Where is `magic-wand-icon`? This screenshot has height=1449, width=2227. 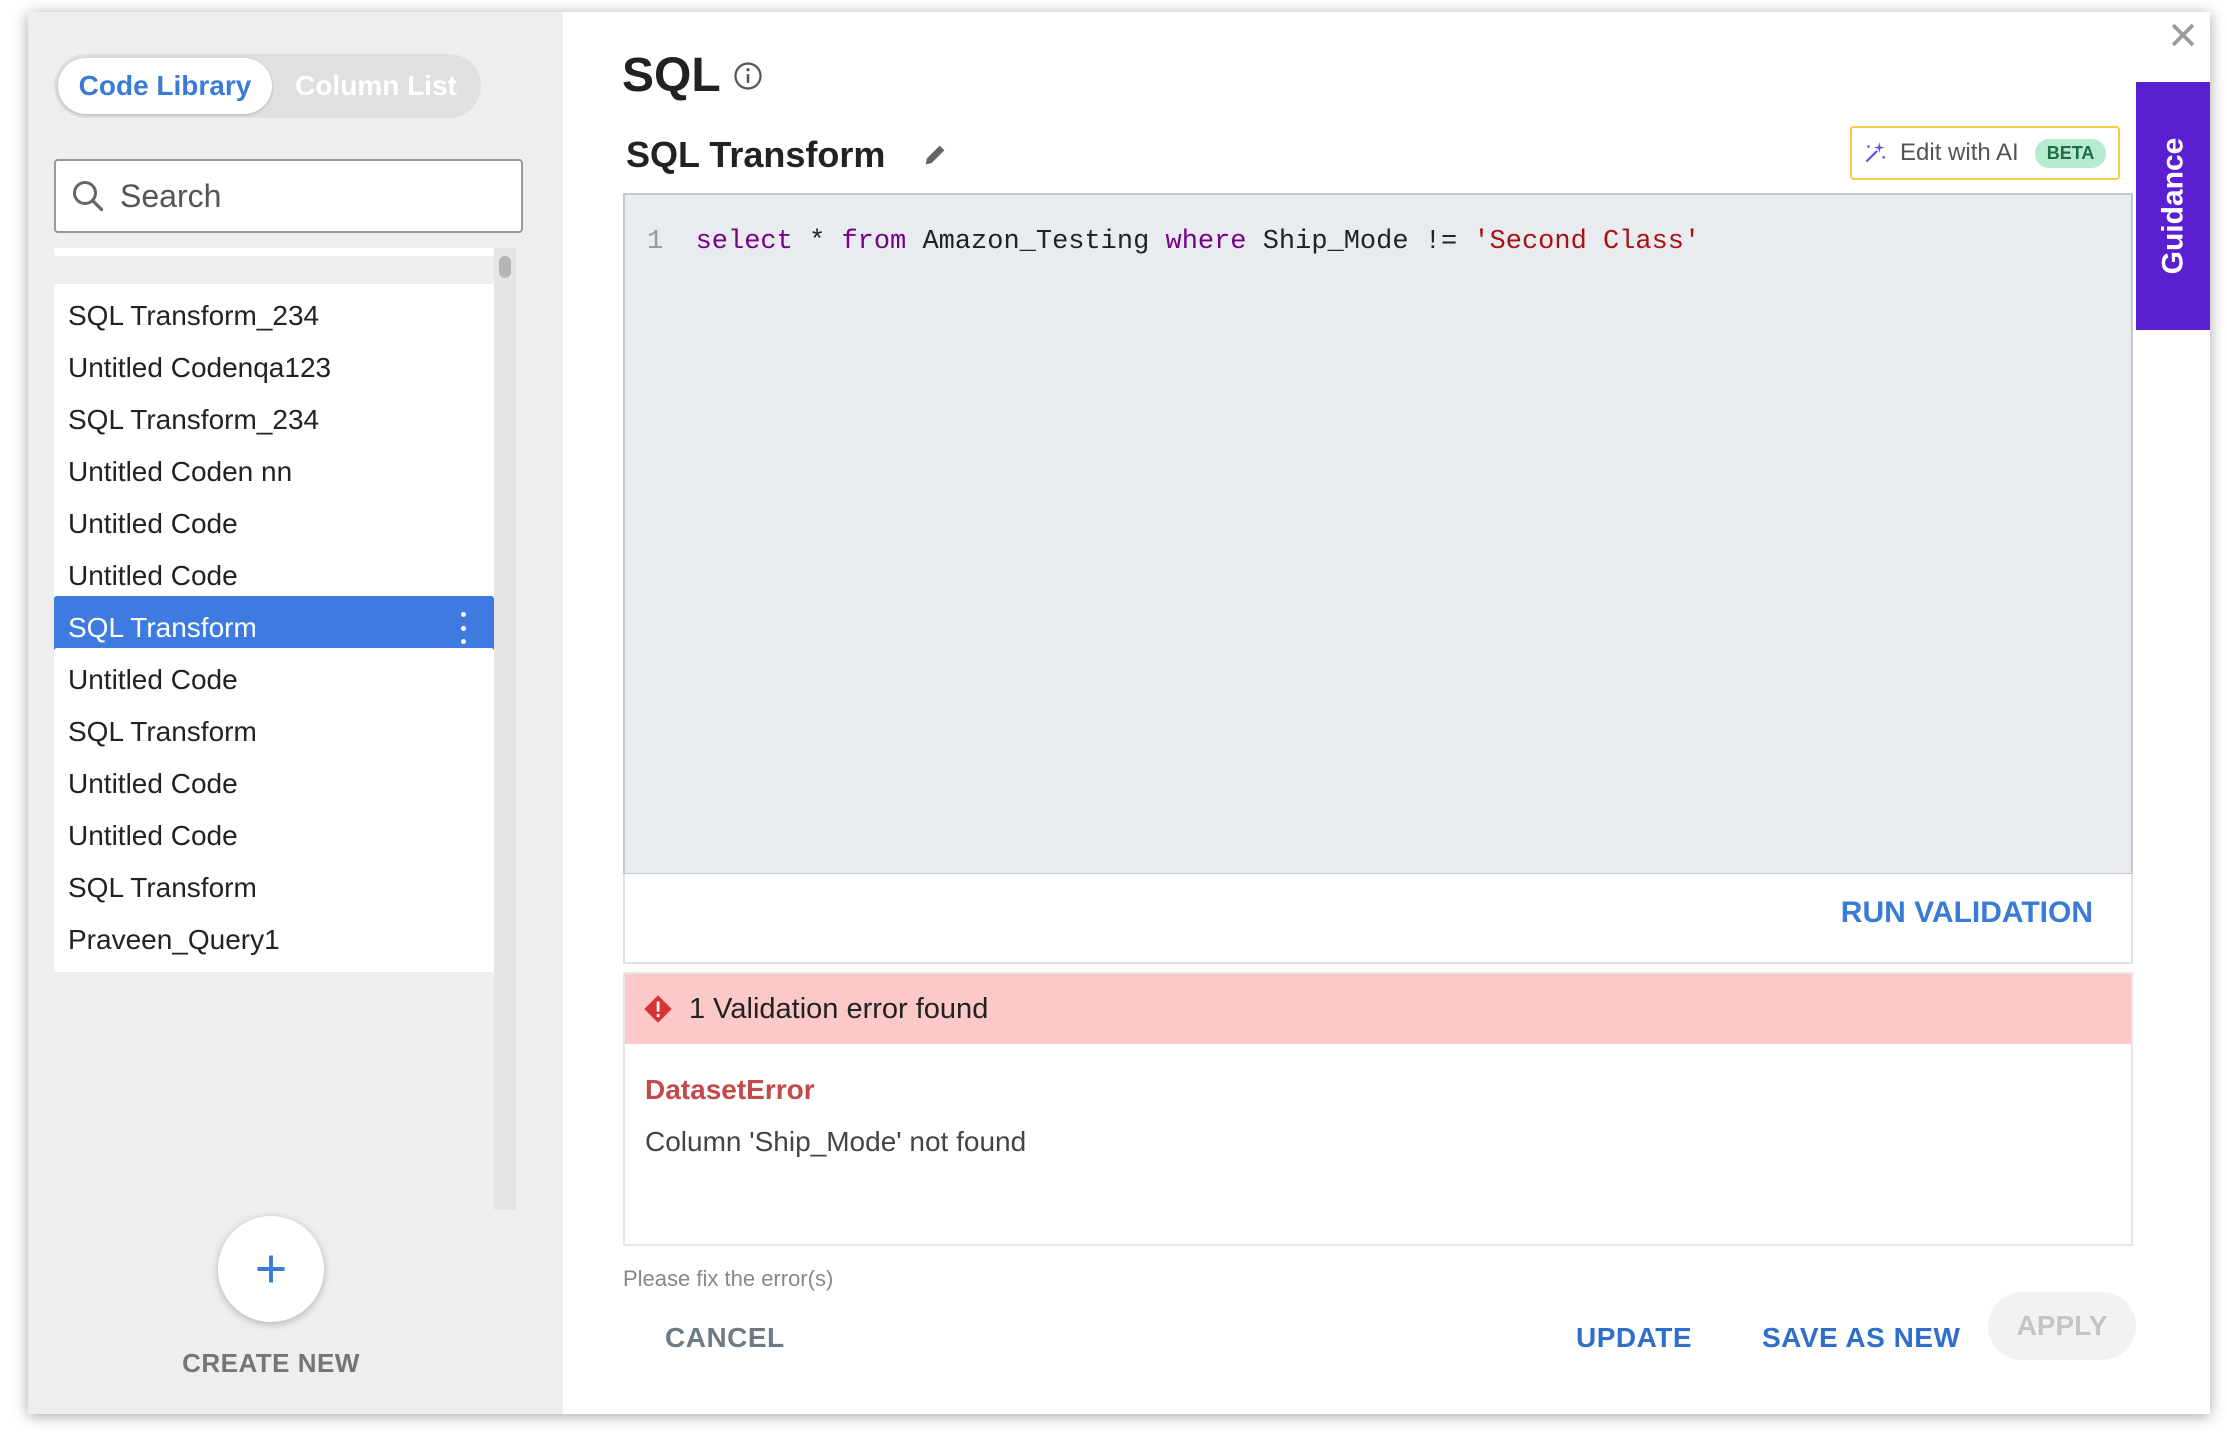
magic-wand-icon is located at coordinates (1875, 152).